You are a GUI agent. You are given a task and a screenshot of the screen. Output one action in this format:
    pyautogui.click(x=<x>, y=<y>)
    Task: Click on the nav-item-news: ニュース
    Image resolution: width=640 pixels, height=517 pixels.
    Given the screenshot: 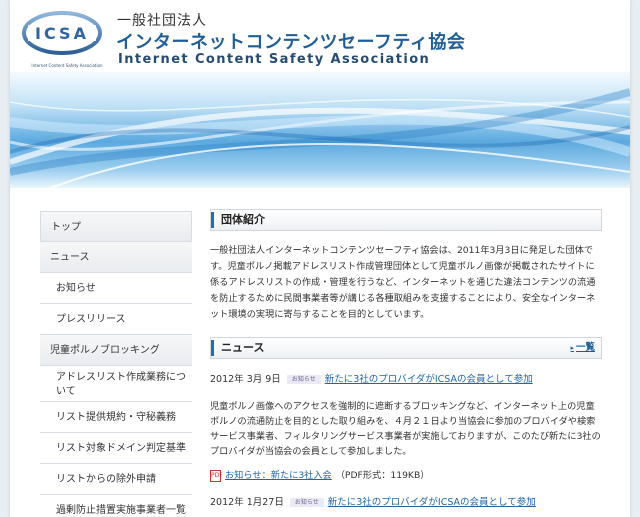 What is the action you would take?
    pyautogui.click(x=116, y=257)
    